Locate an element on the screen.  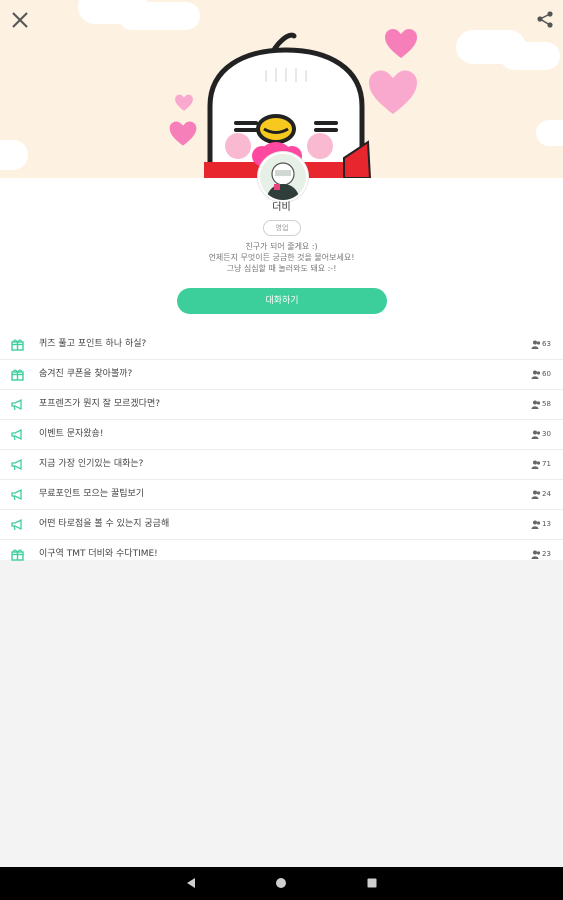
status-badge: 영업 is located at coordinates (282, 228).